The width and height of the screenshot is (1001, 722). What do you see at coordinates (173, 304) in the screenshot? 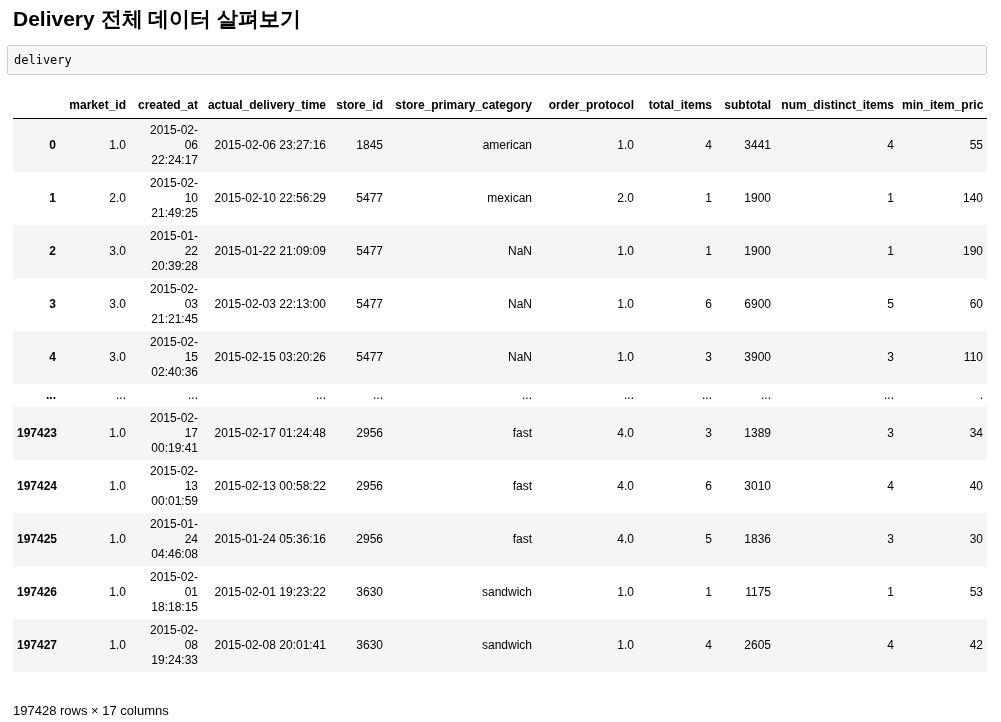
I see `table-cell: 2015-02-03 21:21:45` at bounding box center [173, 304].